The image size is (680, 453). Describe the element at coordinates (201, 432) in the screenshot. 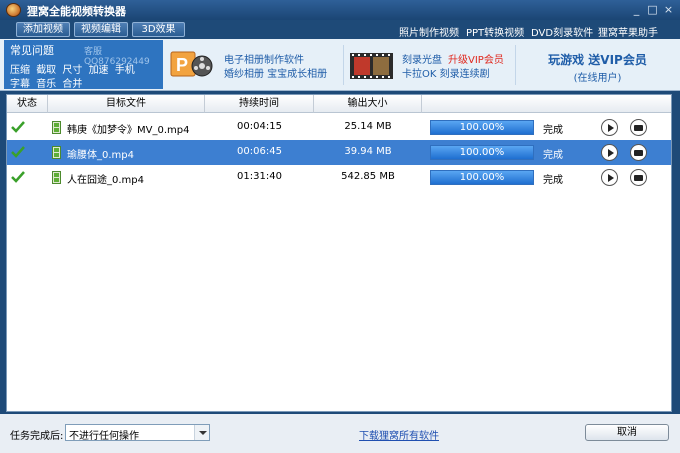

I see `chevron-down-icon` at that location.